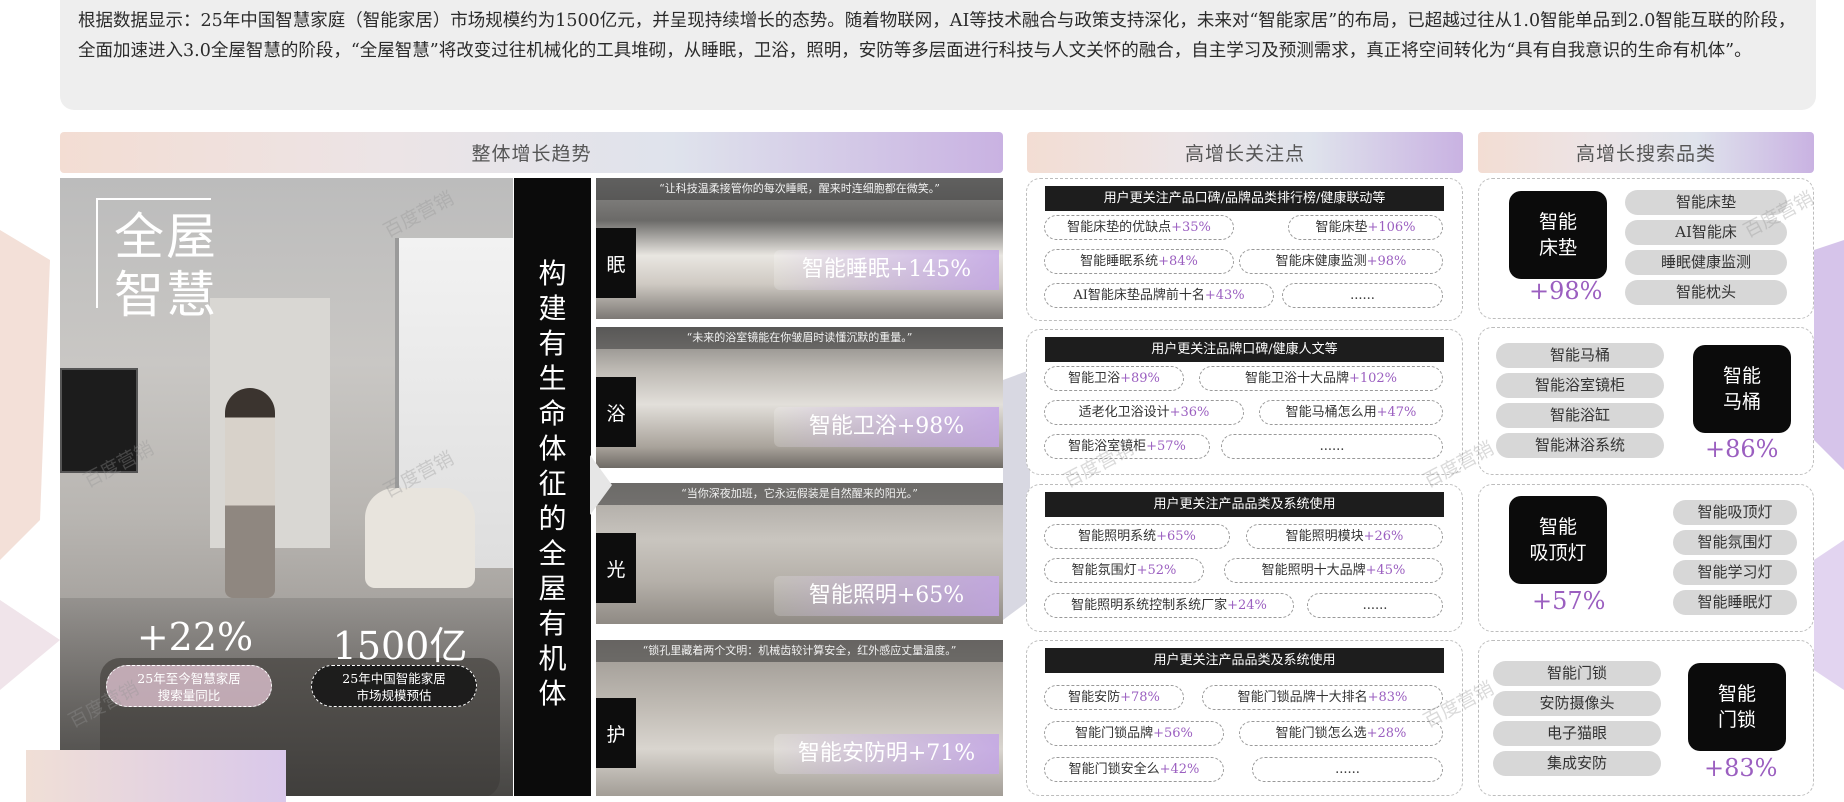 The height and width of the screenshot is (802, 1844). I want to click on tile-light: “当你深夜加班，它永远假装是自然醒来的阳光。” 光 智能照明+65%, so click(799, 553).